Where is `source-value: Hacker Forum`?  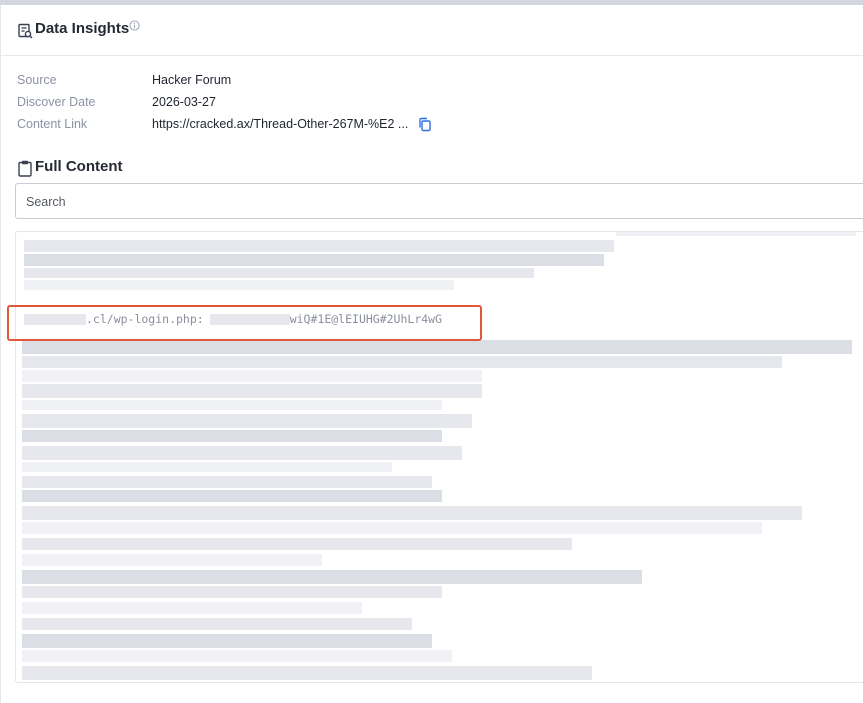 source-value: Hacker Forum is located at coordinates (192, 80).